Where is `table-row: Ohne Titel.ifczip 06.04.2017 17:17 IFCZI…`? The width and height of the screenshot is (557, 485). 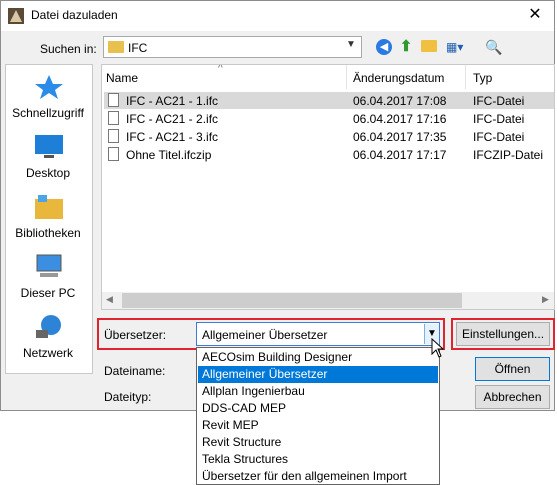
table-row: Ohne Titel.ifczip 06.04.2017 17:17 IFCZI… is located at coordinates (329, 154).